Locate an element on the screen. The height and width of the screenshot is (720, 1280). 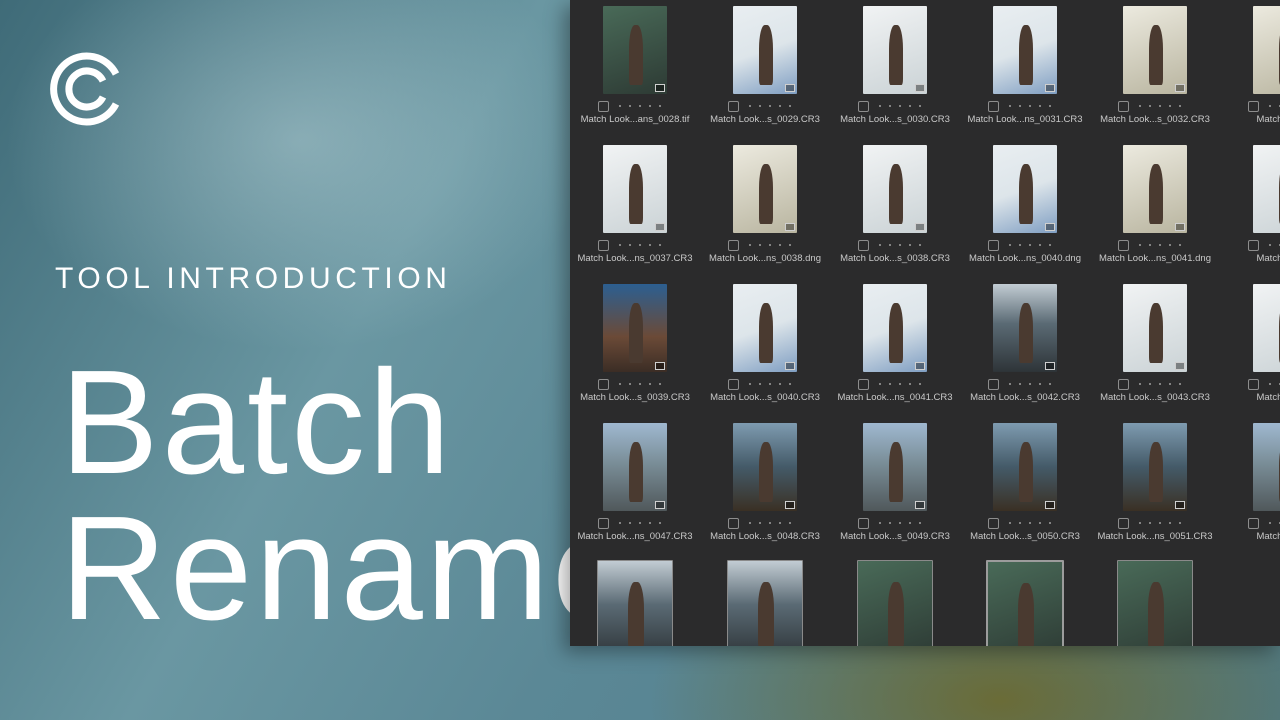
file-thumbnail-cell: Match Look...ns_0051.CR3 is located at coordinates (1155, 478).